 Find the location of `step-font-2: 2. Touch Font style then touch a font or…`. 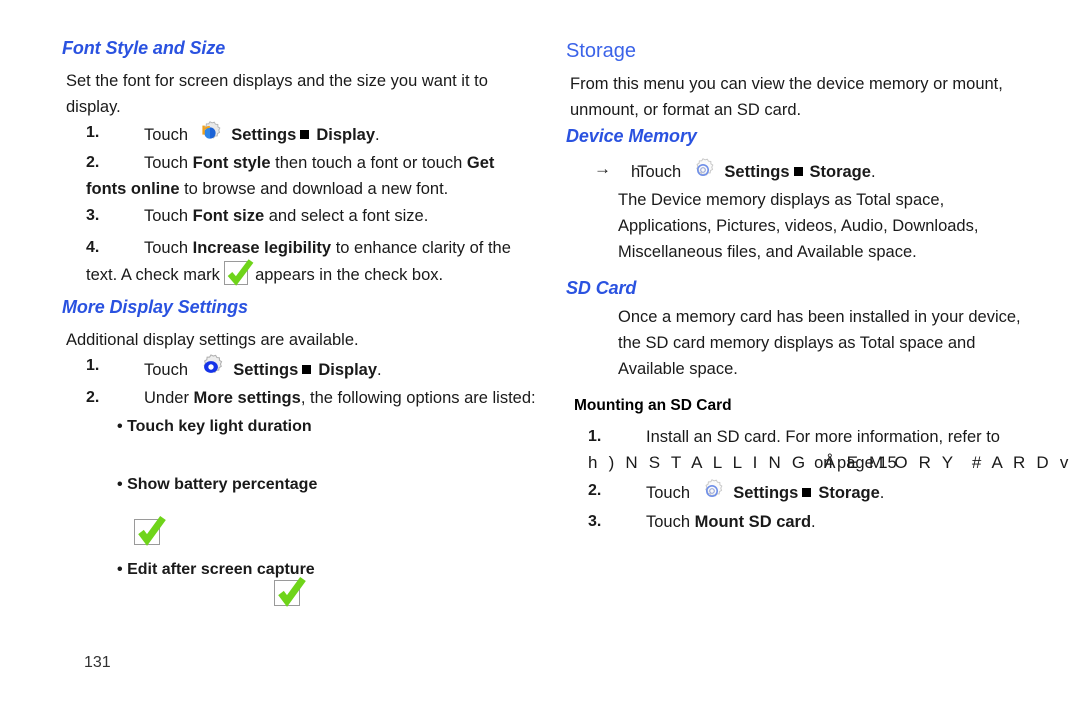

step-font-2: 2. Touch Font style then touch a font or… is located at coordinates (312, 176).